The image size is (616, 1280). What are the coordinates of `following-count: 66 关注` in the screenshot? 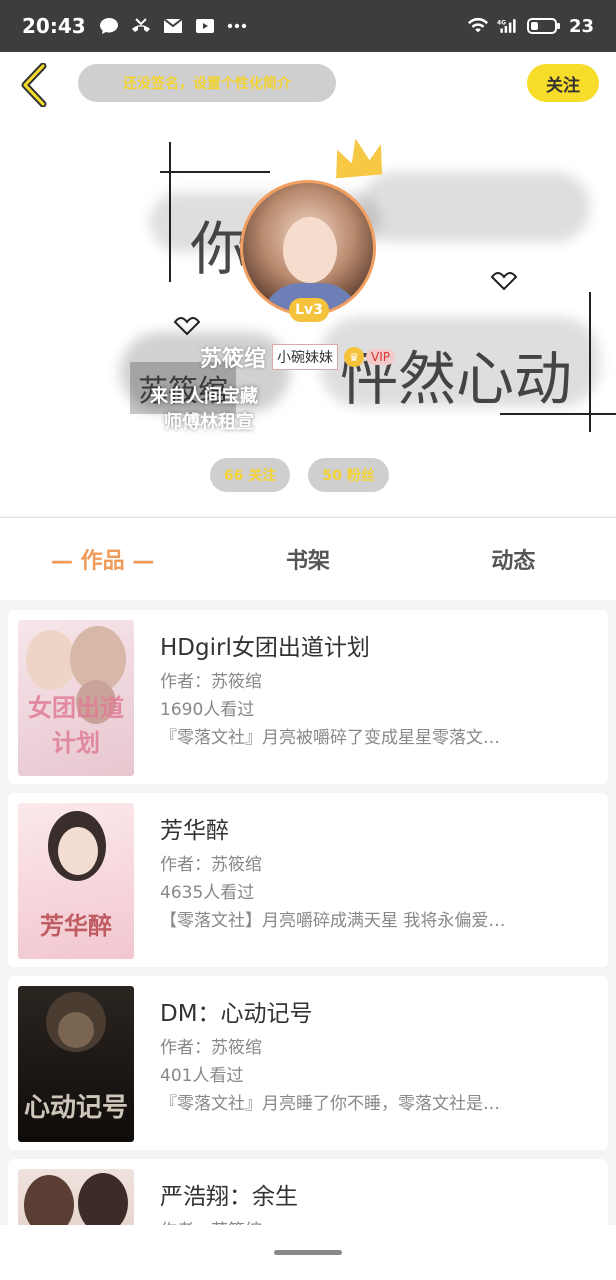 It's located at (250, 475).